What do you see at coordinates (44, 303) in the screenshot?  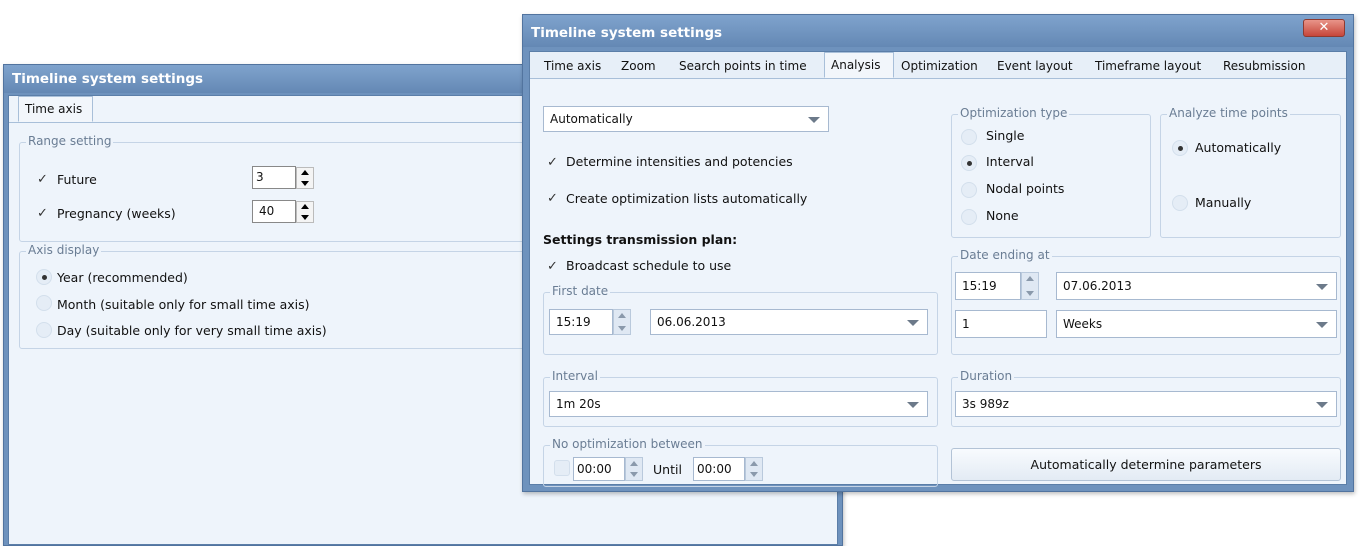 I see `radio-month` at bounding box center [44, 303].